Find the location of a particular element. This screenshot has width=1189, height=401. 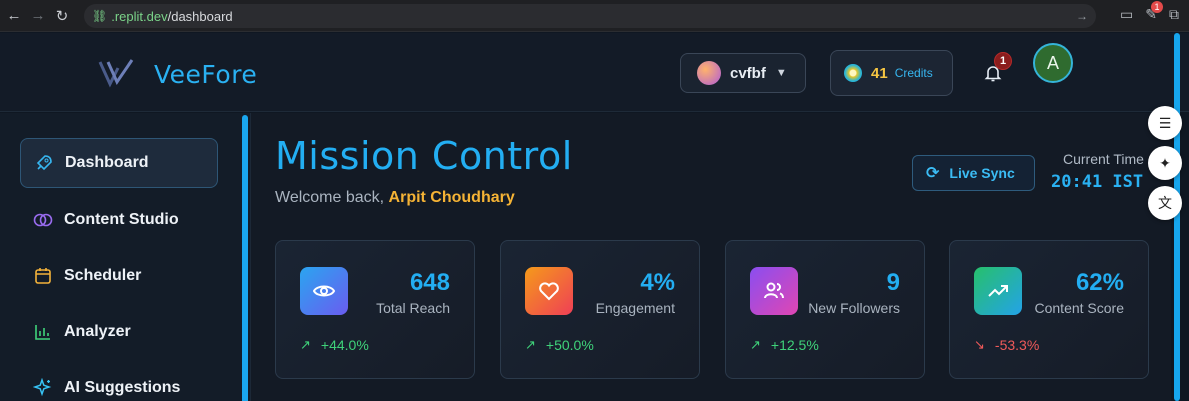

site-info-icon: ⛓ is located at coordinates (99, 16).